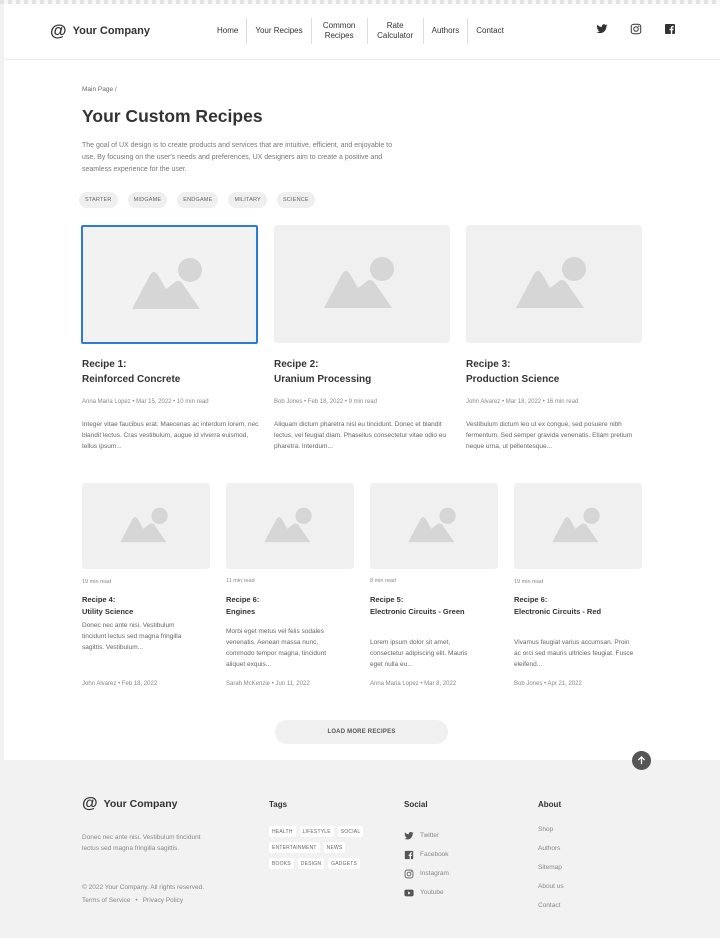  I want to click on tag-starter: STARTER, so click(98, 200).